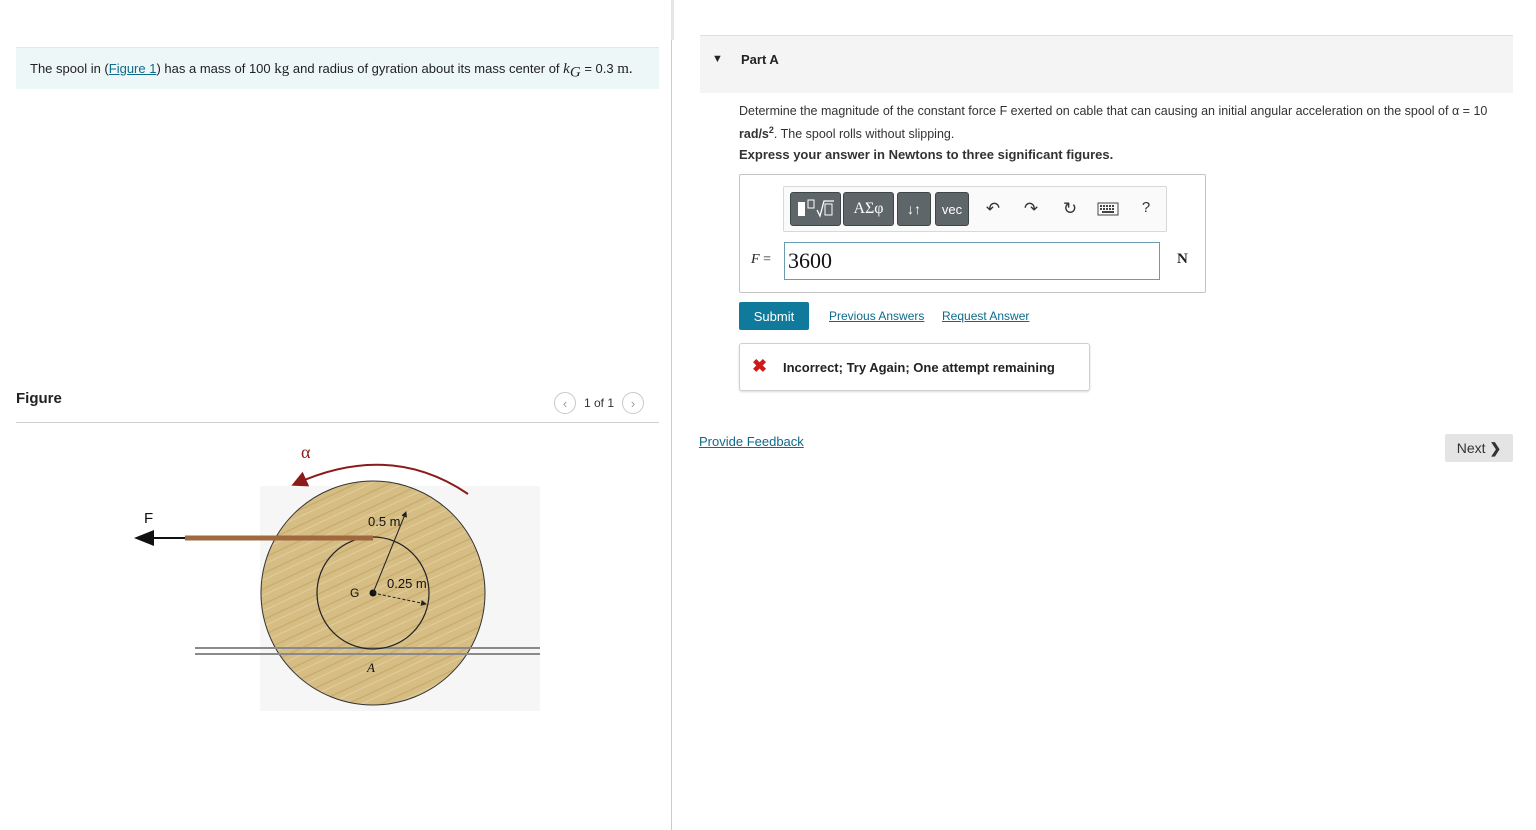 The width and height of the screenshot is (1536, 830). I want to click on redo-icon: ↷, so click(1031, 209).